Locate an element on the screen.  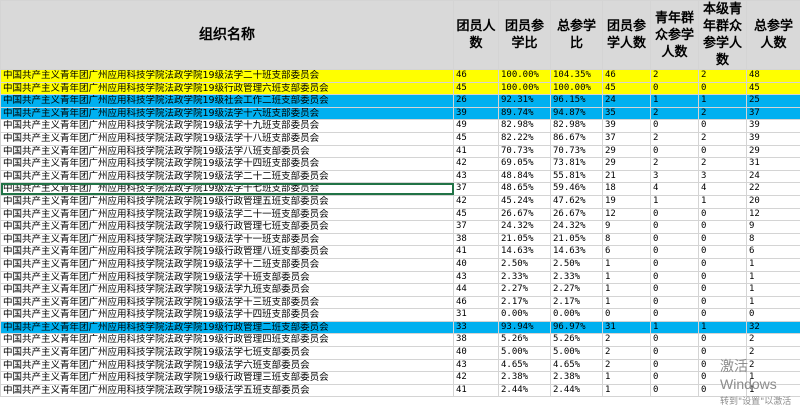
cell-member-participants: 19 is located at coordinates (626, 201).